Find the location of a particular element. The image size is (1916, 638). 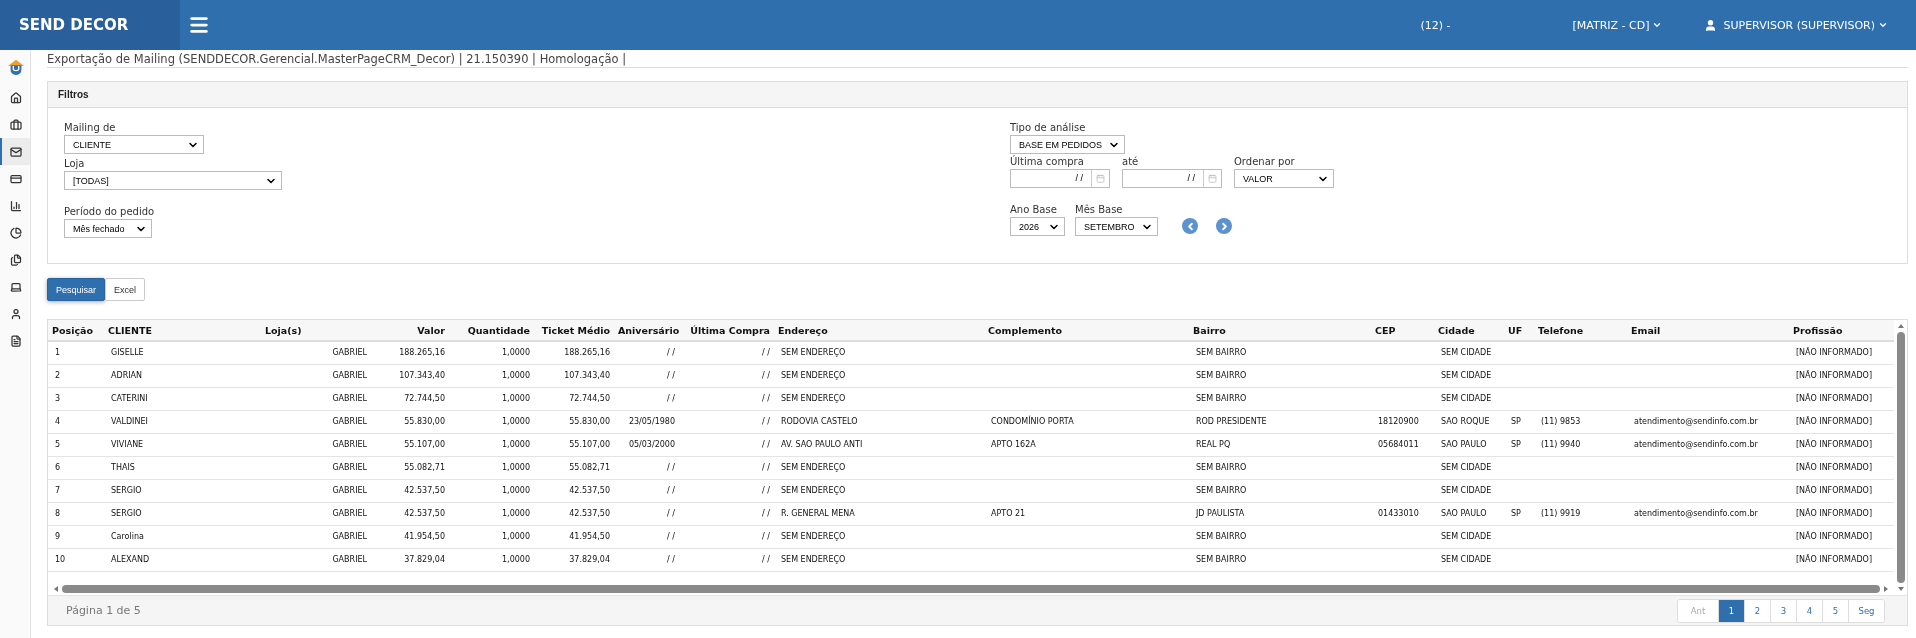

dropdown: SETEMBRO is located at coordinates (1116, 226).